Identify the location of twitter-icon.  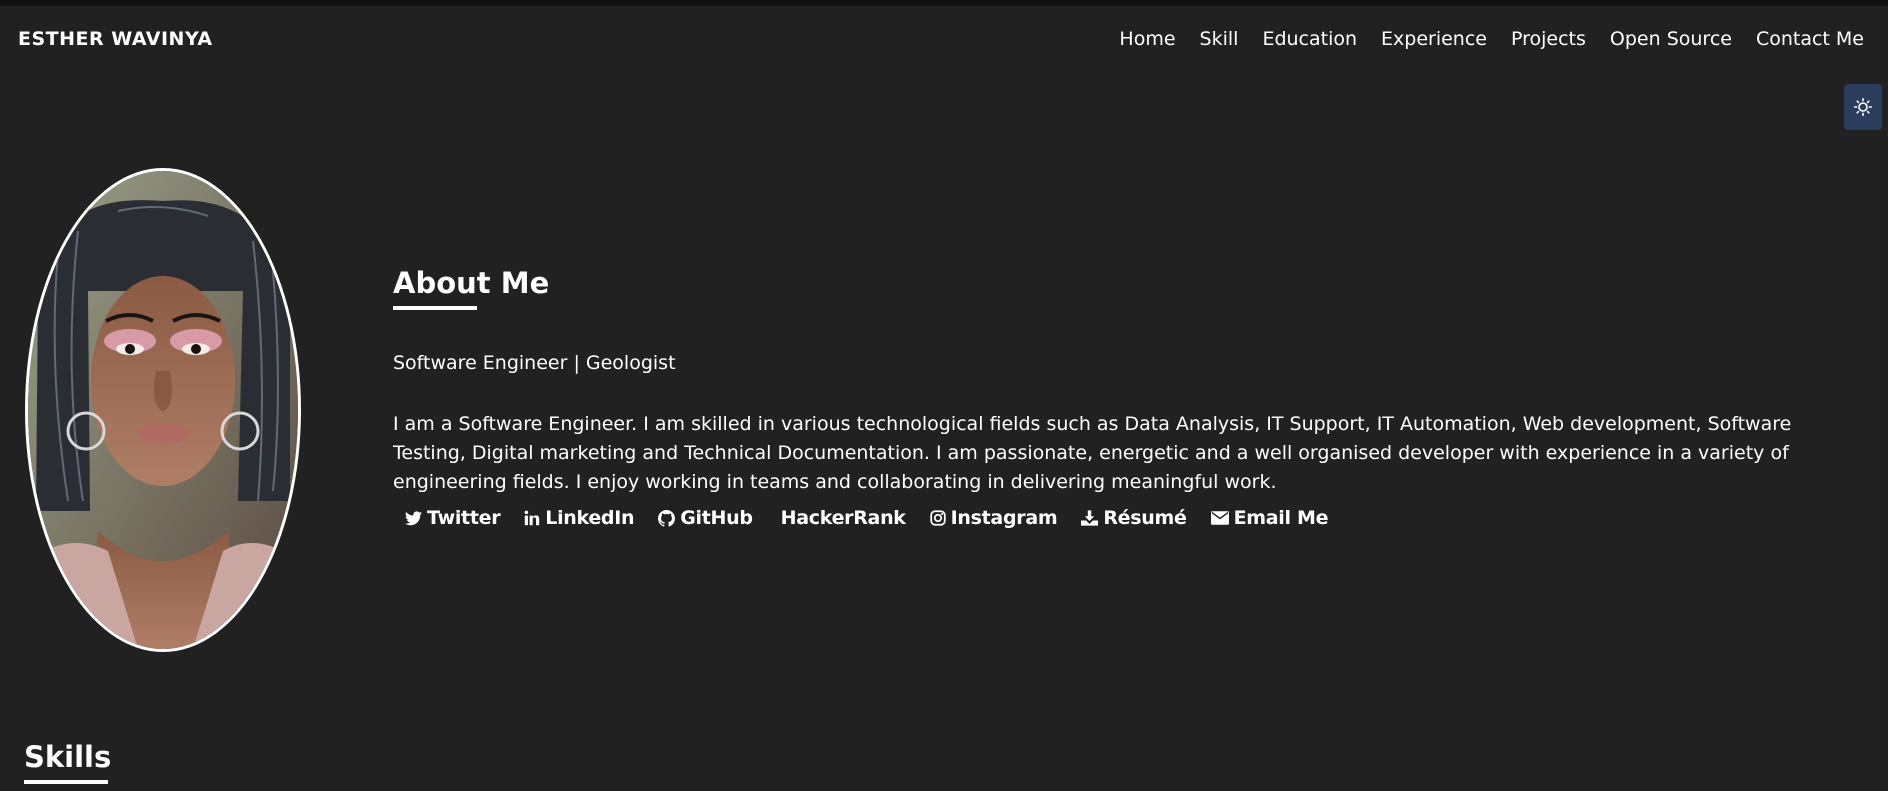
(413, 517).